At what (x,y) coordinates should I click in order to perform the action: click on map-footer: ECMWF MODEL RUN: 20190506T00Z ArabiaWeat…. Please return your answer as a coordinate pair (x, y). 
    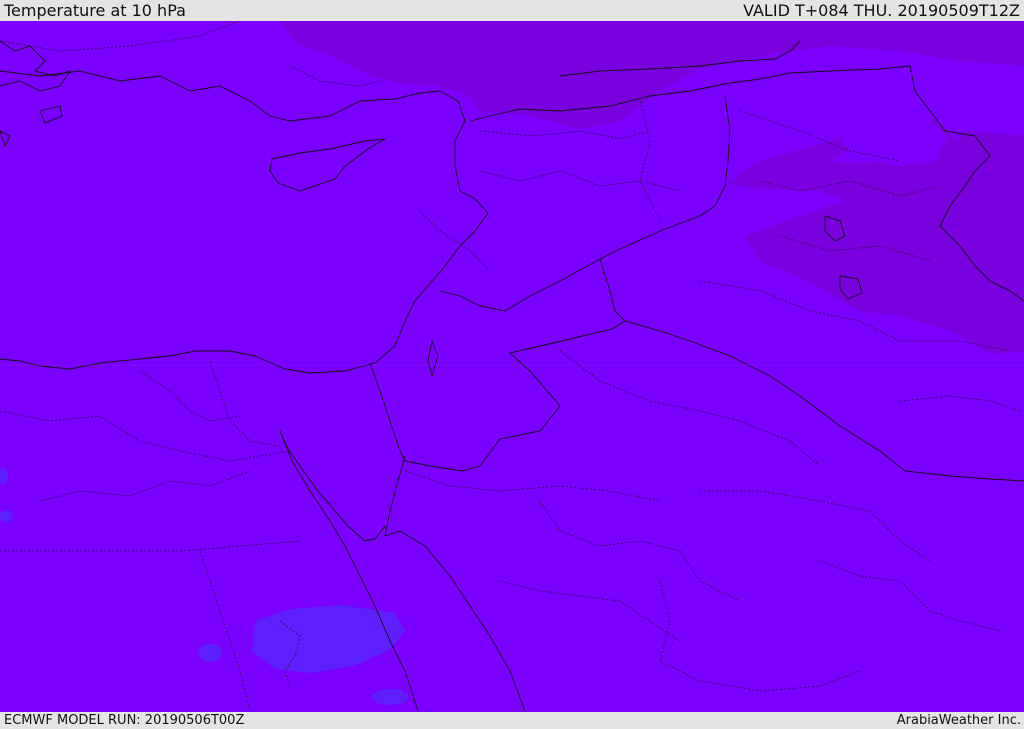
    Looking at the image, I should click on (512, 720).